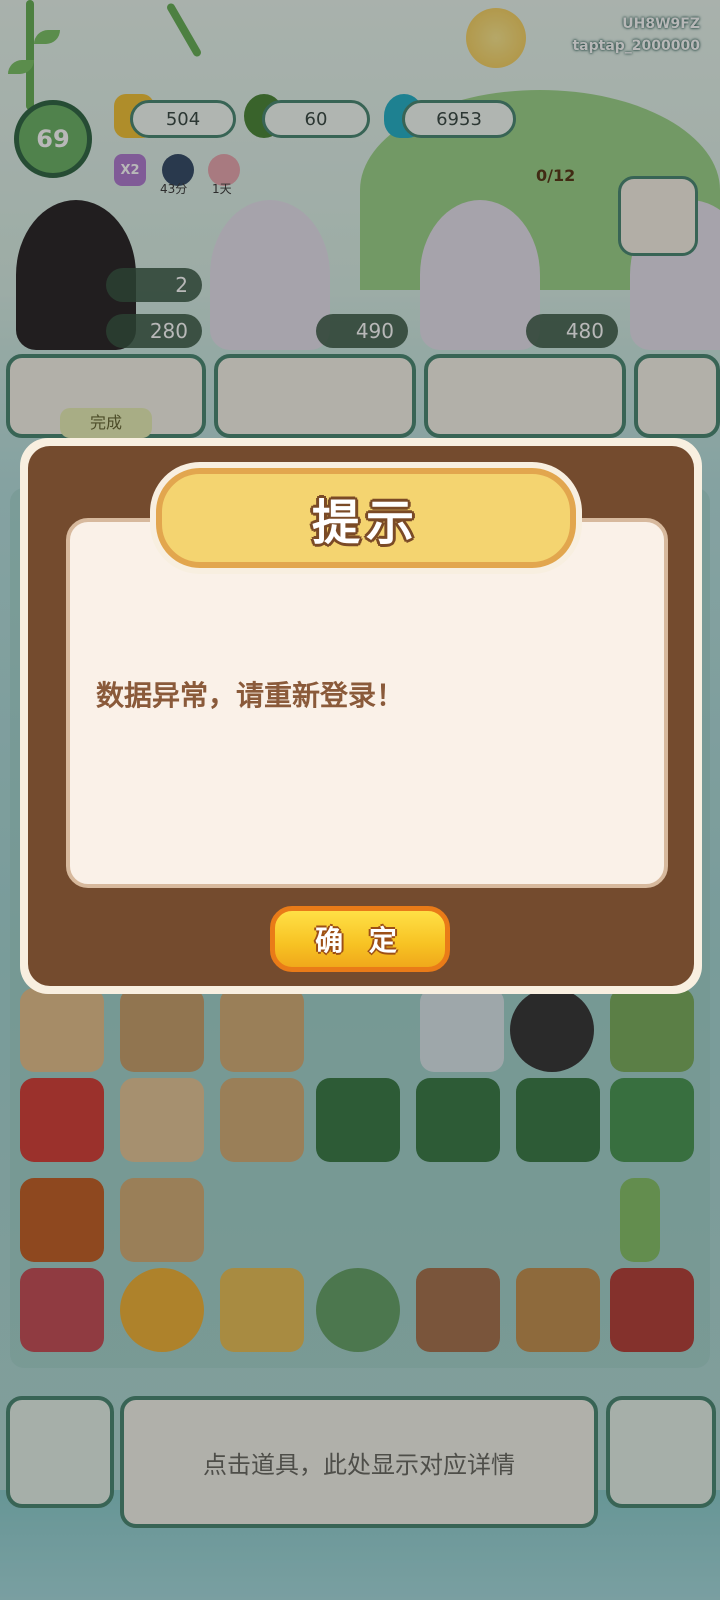 The height and width of the screenshot is (1600, 720). What do you see at coordinates (365, 523) in the screenshot?
I see `dialog-title: 提示` at bounding box center [365, 523].